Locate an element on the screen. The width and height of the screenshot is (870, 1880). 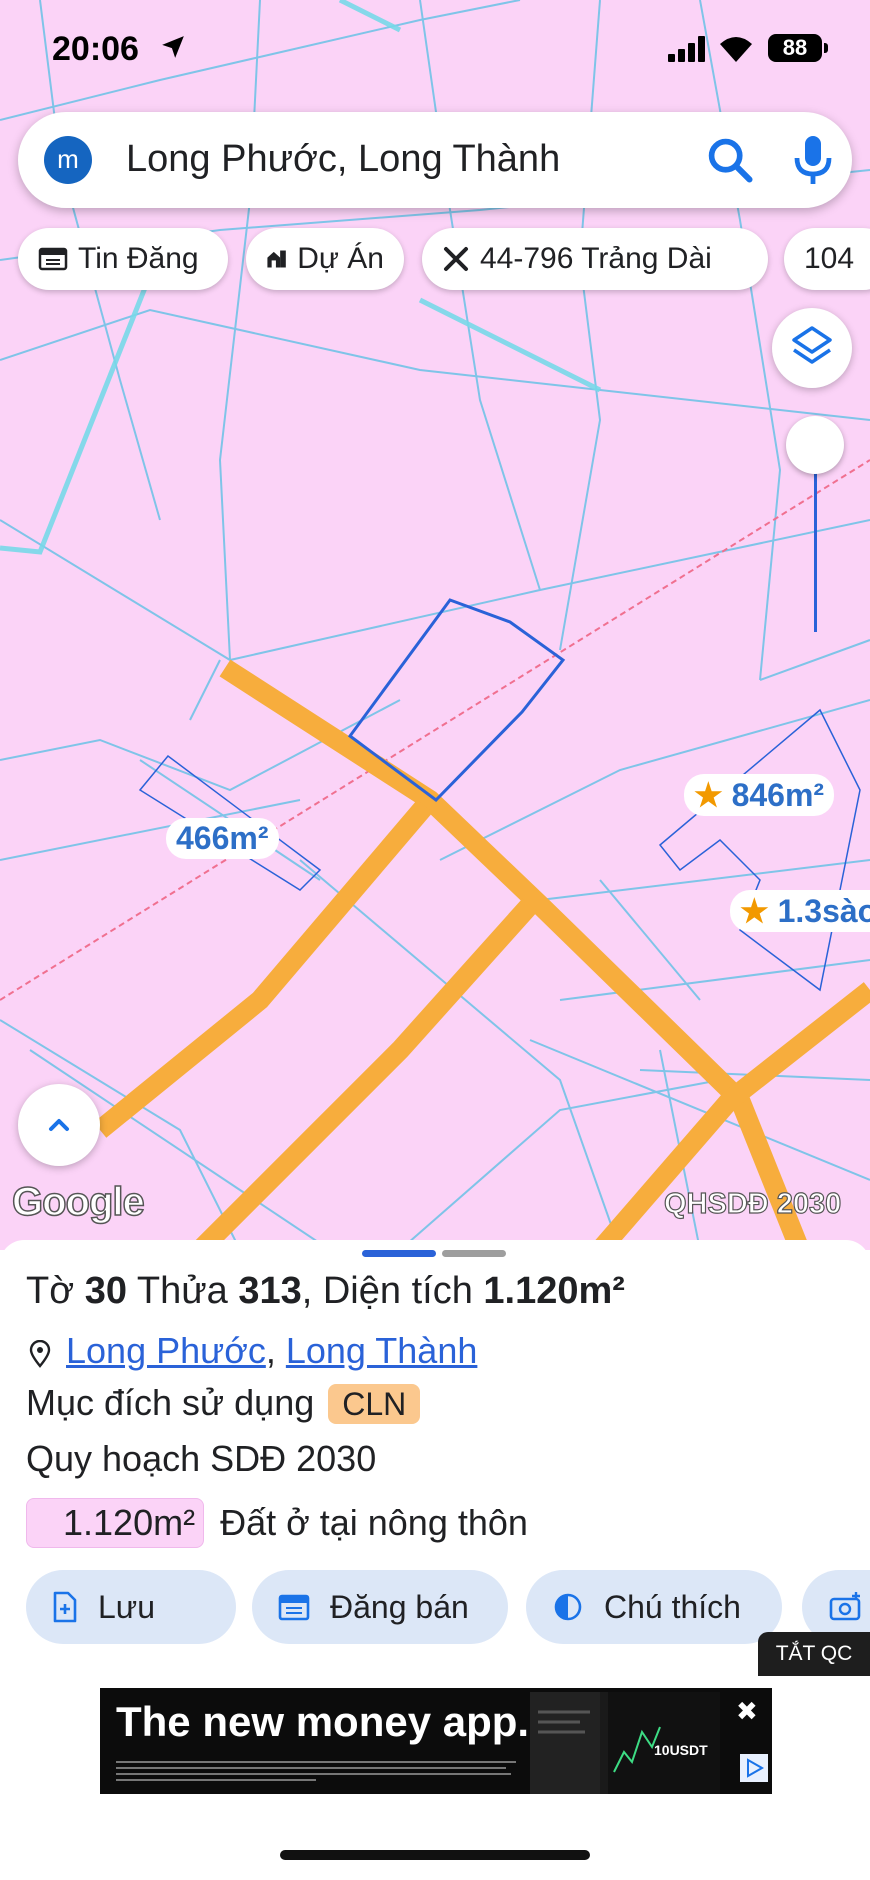
plan-area-badge: 1.120m² is located at coordinates (115, 1523).